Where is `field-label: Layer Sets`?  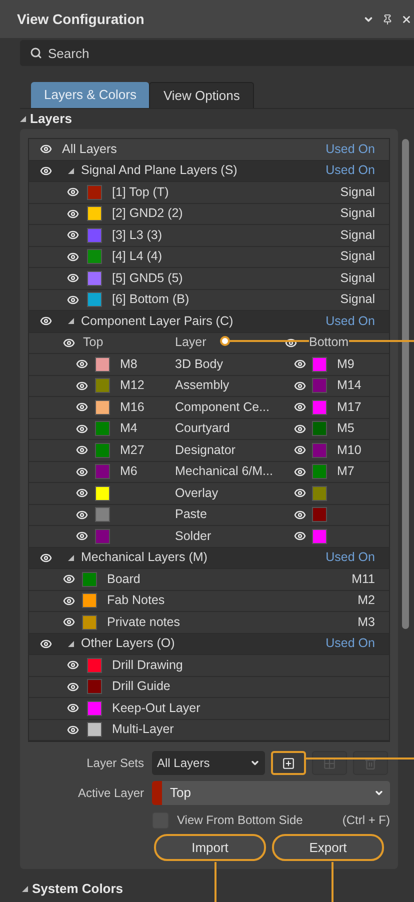
field-label: Layer Sets is located at coordinates (115, 763).